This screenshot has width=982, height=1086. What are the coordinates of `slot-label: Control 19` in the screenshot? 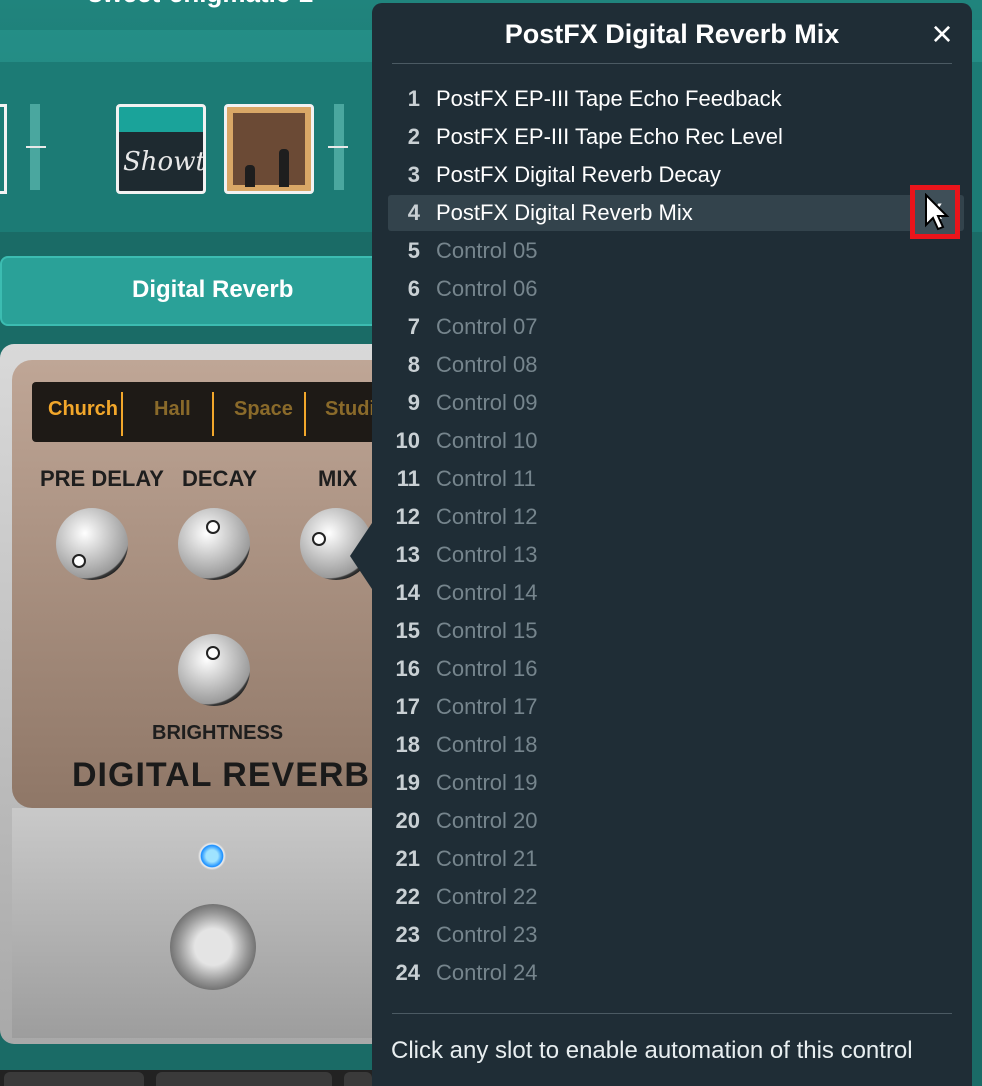 It's located at (487, 782).